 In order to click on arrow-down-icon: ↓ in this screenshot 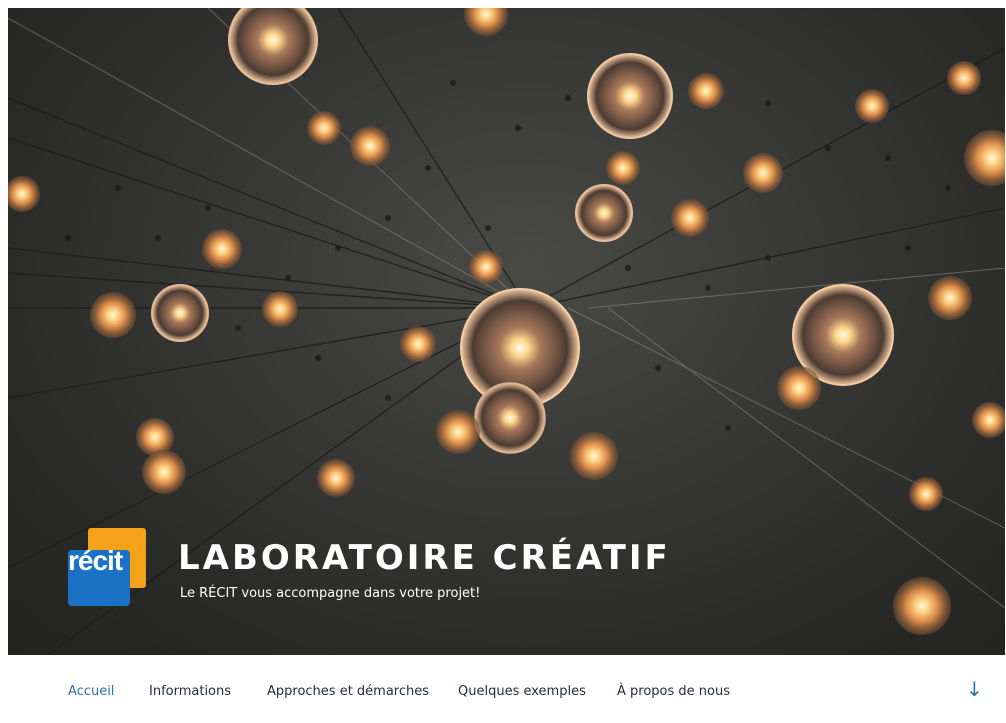, I will do `click(974, 689)`.